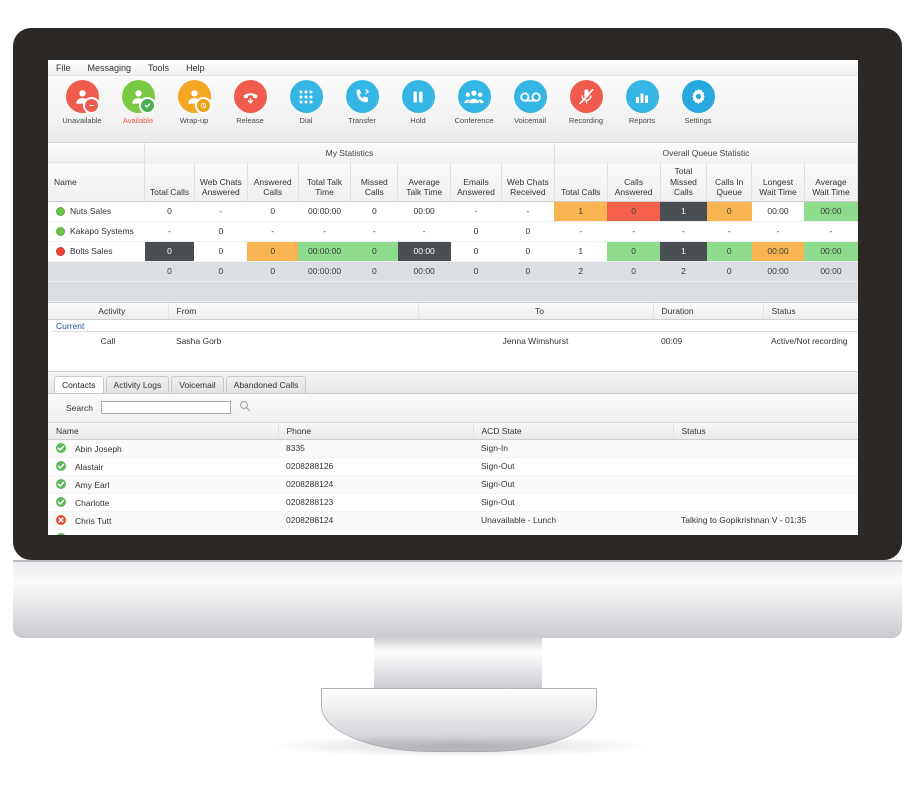  What do you see at coordinates (476, 182) in the screenshot?
I see `column-header-emails-answered: Emails Answered` at bounding box center [476, 182].